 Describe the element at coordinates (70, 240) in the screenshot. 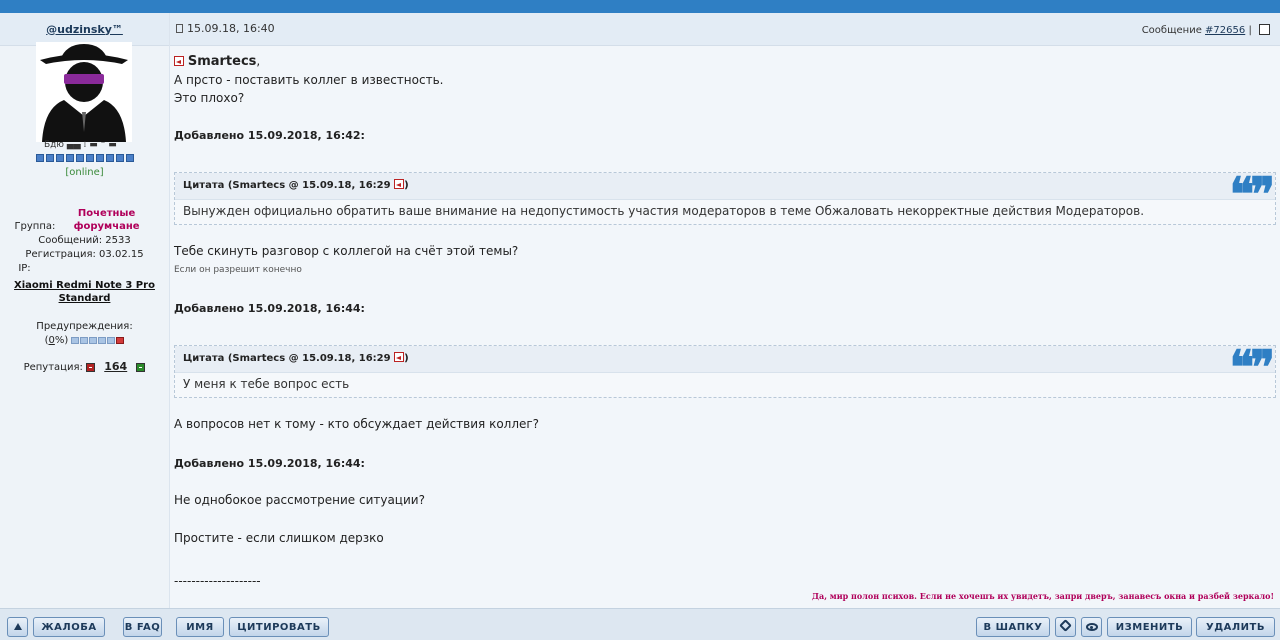

I see `posts-label: Сообщений:` at that location.